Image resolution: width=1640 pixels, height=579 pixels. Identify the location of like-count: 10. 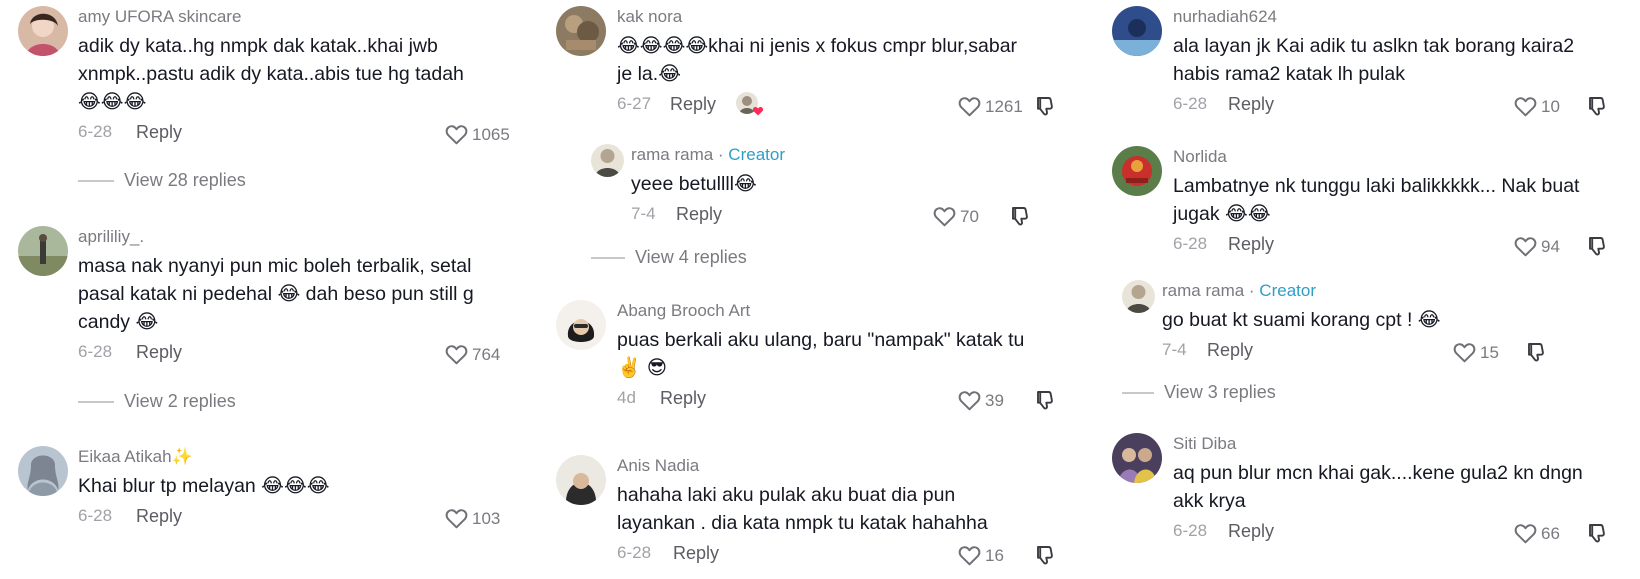
(1550, 106).